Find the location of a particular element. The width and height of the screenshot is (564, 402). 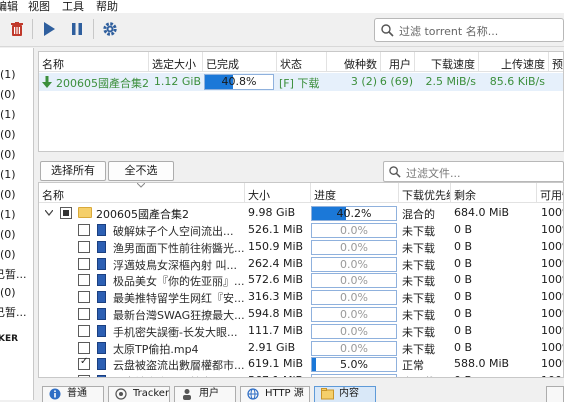

folder-checkbox is located at coordinates (66, 213).